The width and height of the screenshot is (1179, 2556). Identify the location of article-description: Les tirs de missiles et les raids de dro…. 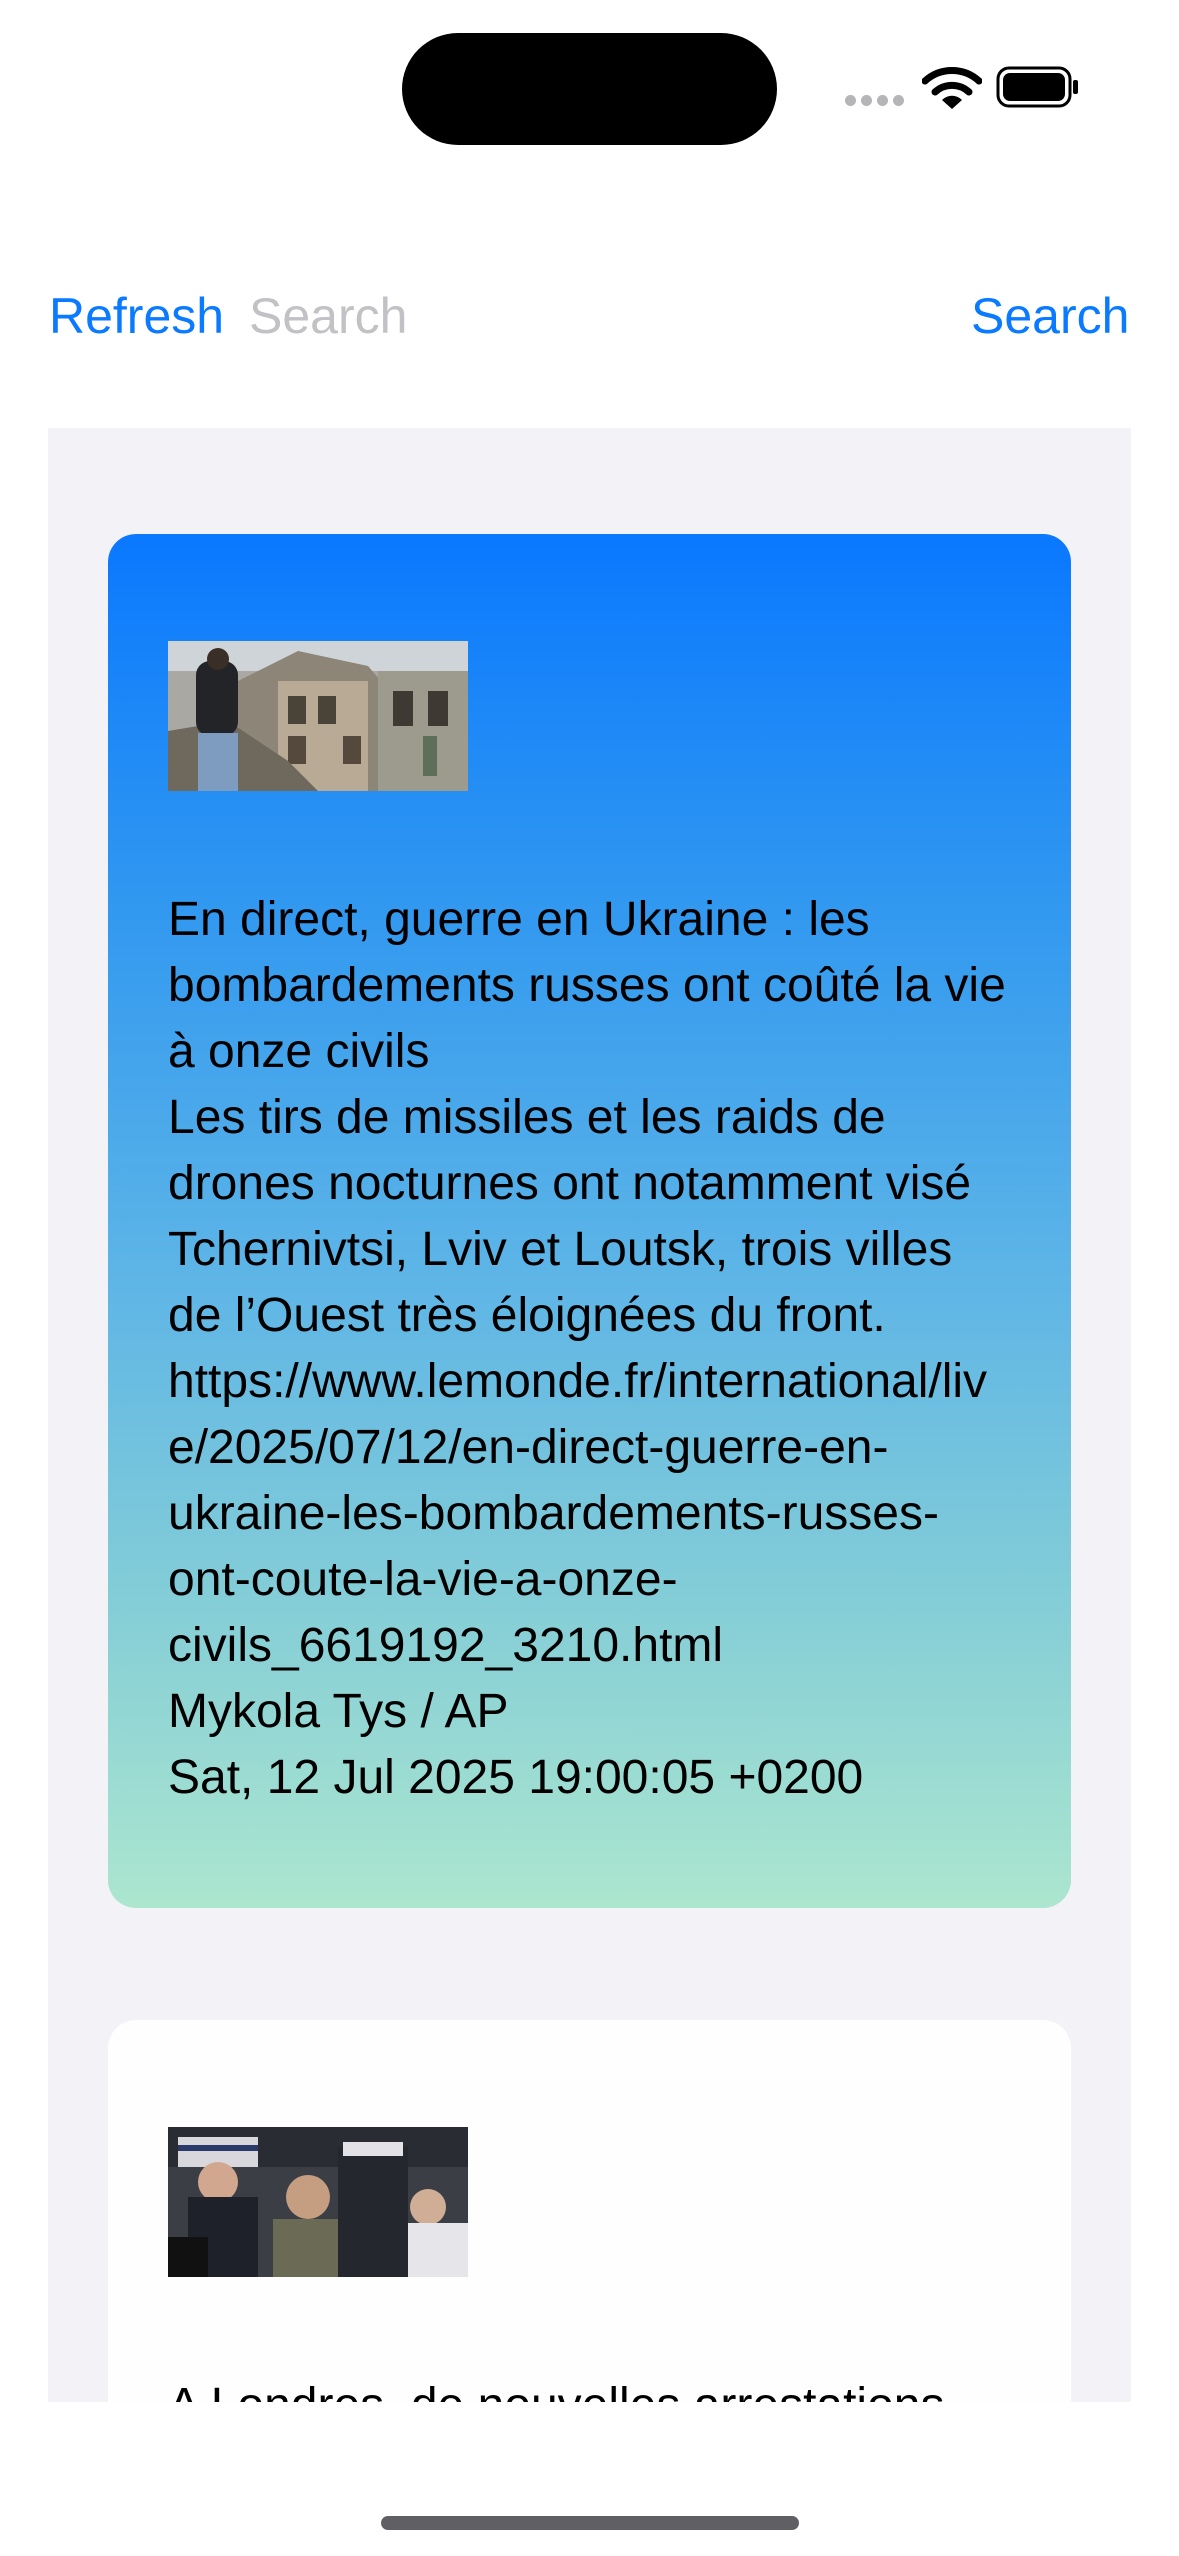
(570, 1216).